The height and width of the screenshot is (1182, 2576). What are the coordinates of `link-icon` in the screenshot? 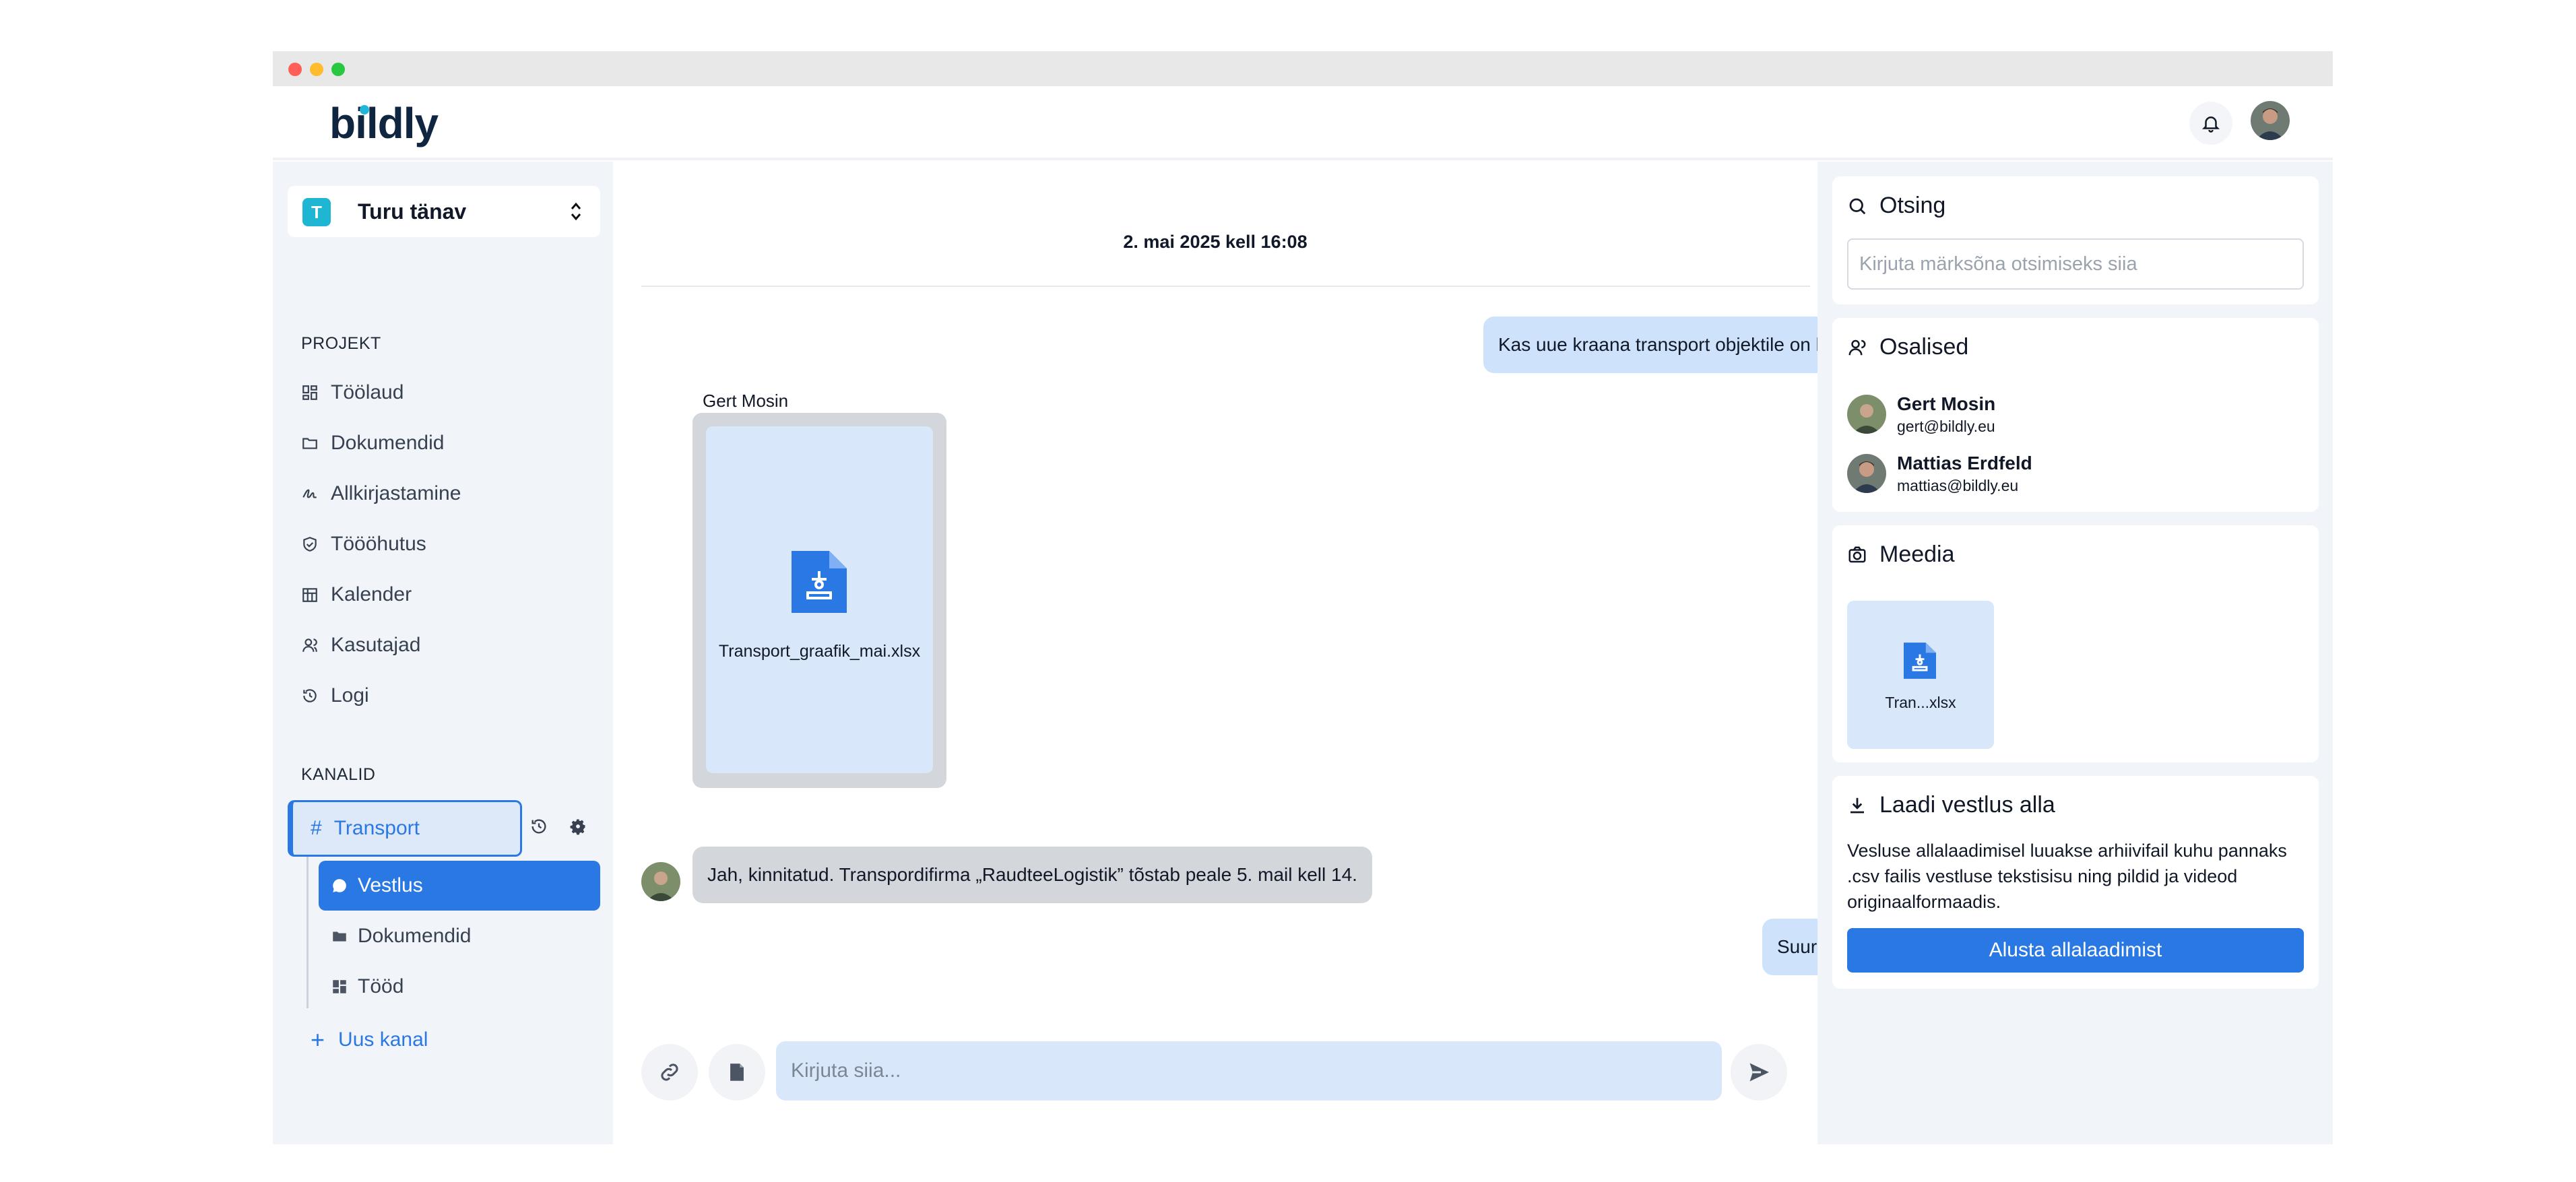 It's located at (670, 1072).